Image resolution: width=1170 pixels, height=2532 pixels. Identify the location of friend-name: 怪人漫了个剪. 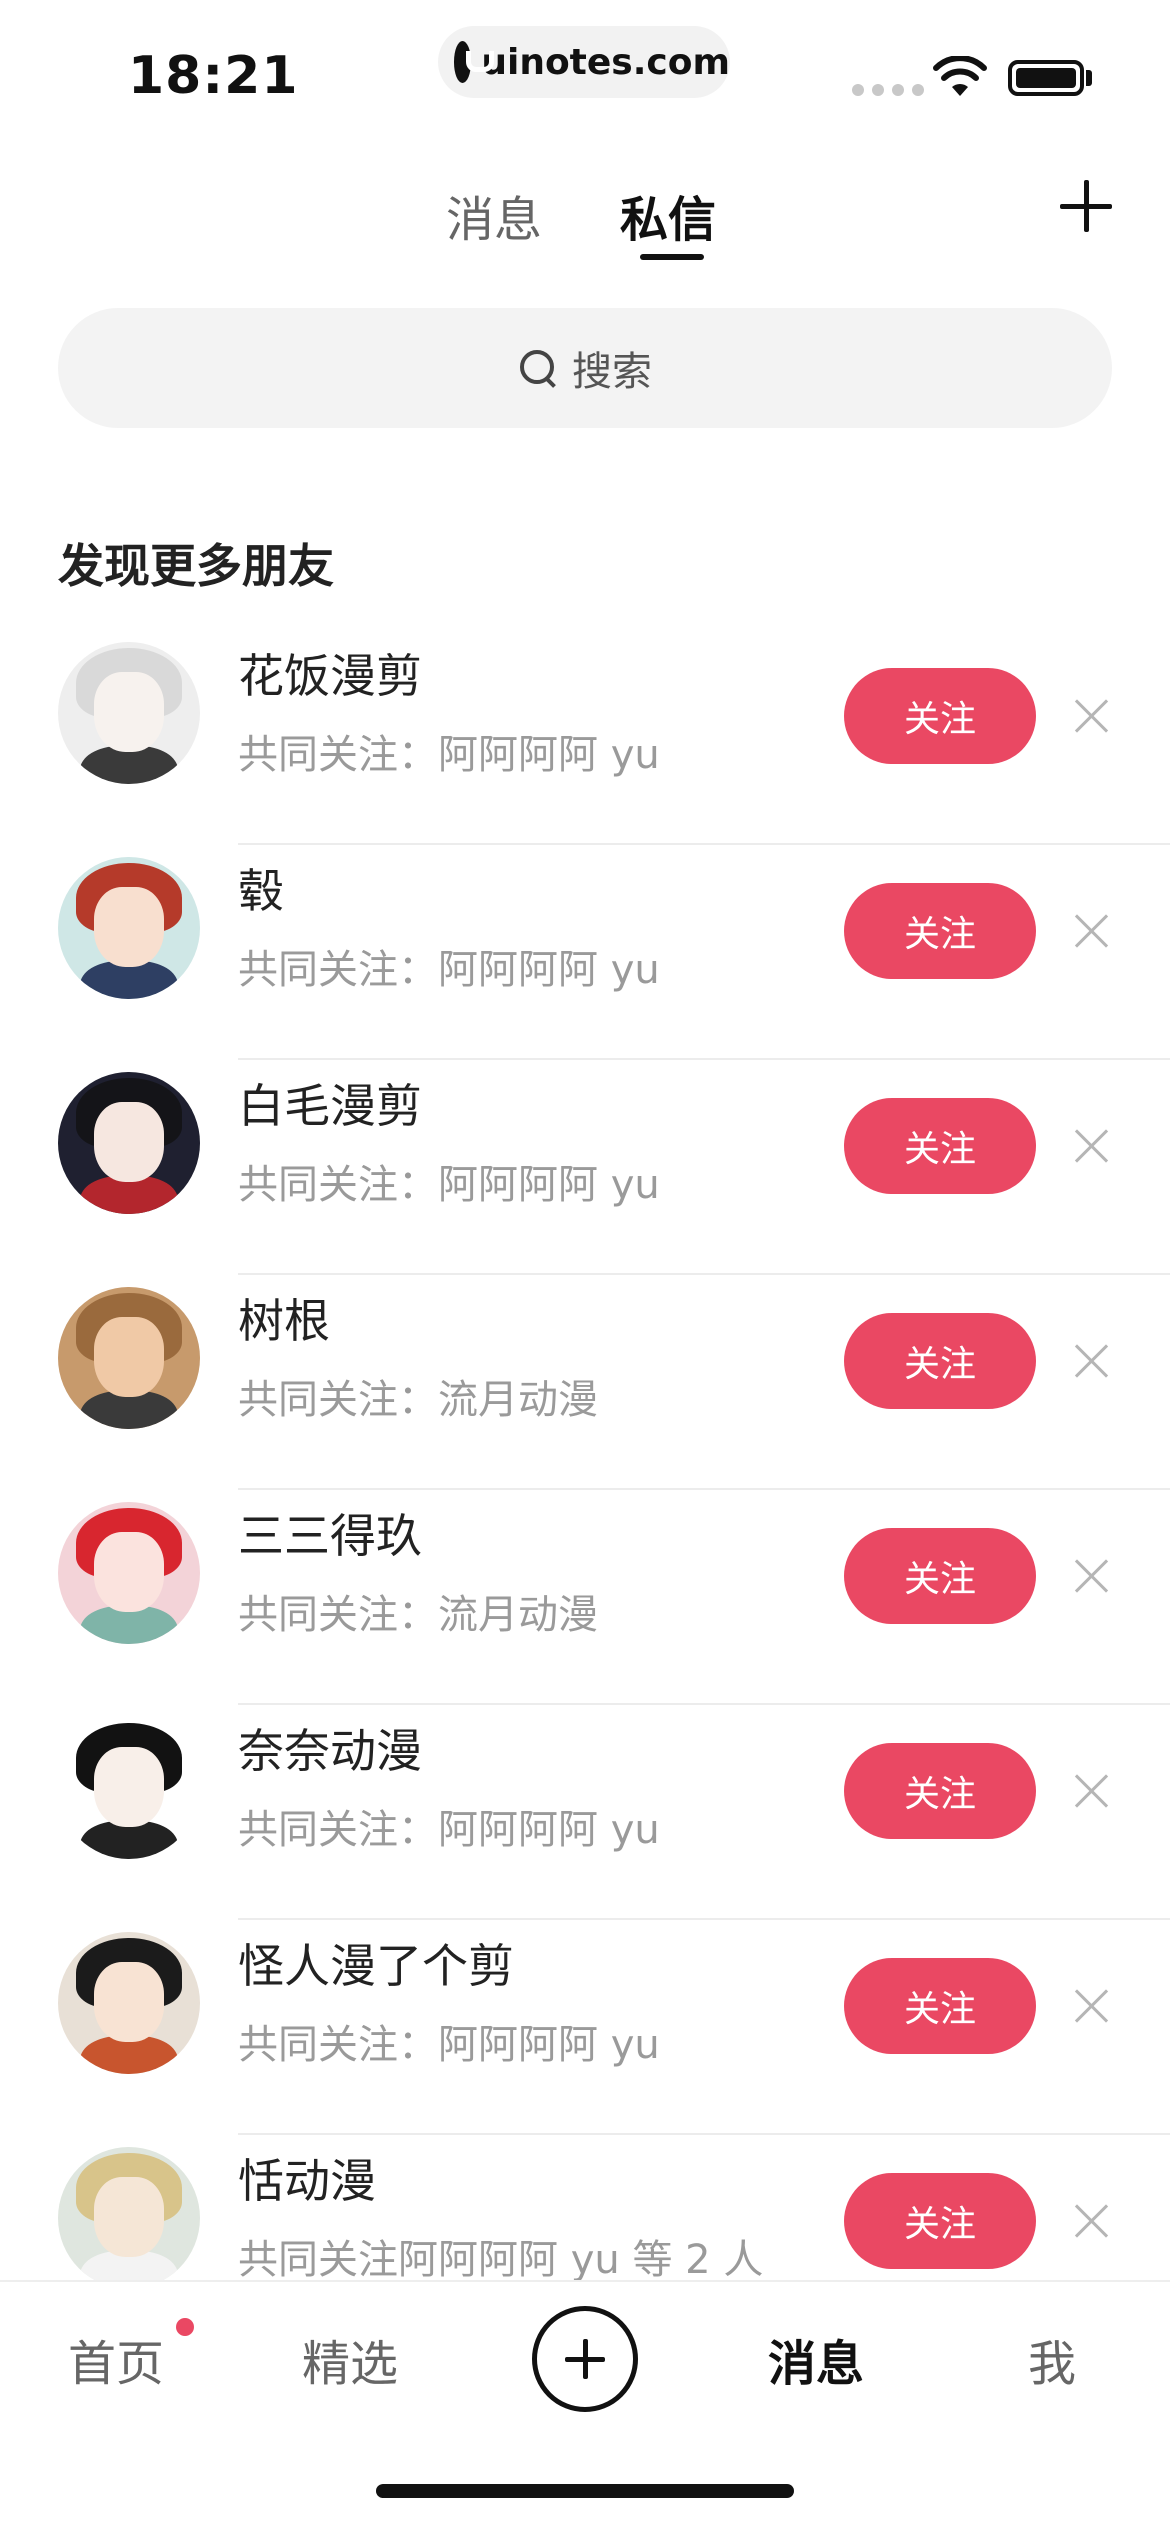
(376, 1966).